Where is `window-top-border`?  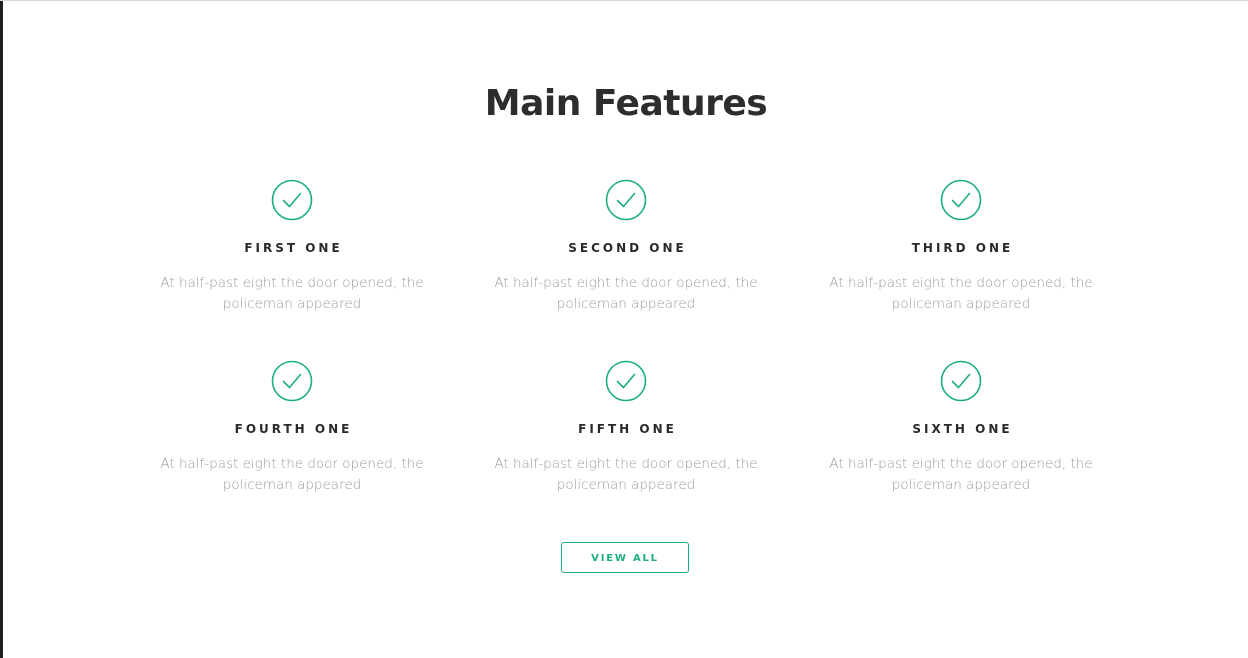
window-top-border is located at coordinates (624, 0).